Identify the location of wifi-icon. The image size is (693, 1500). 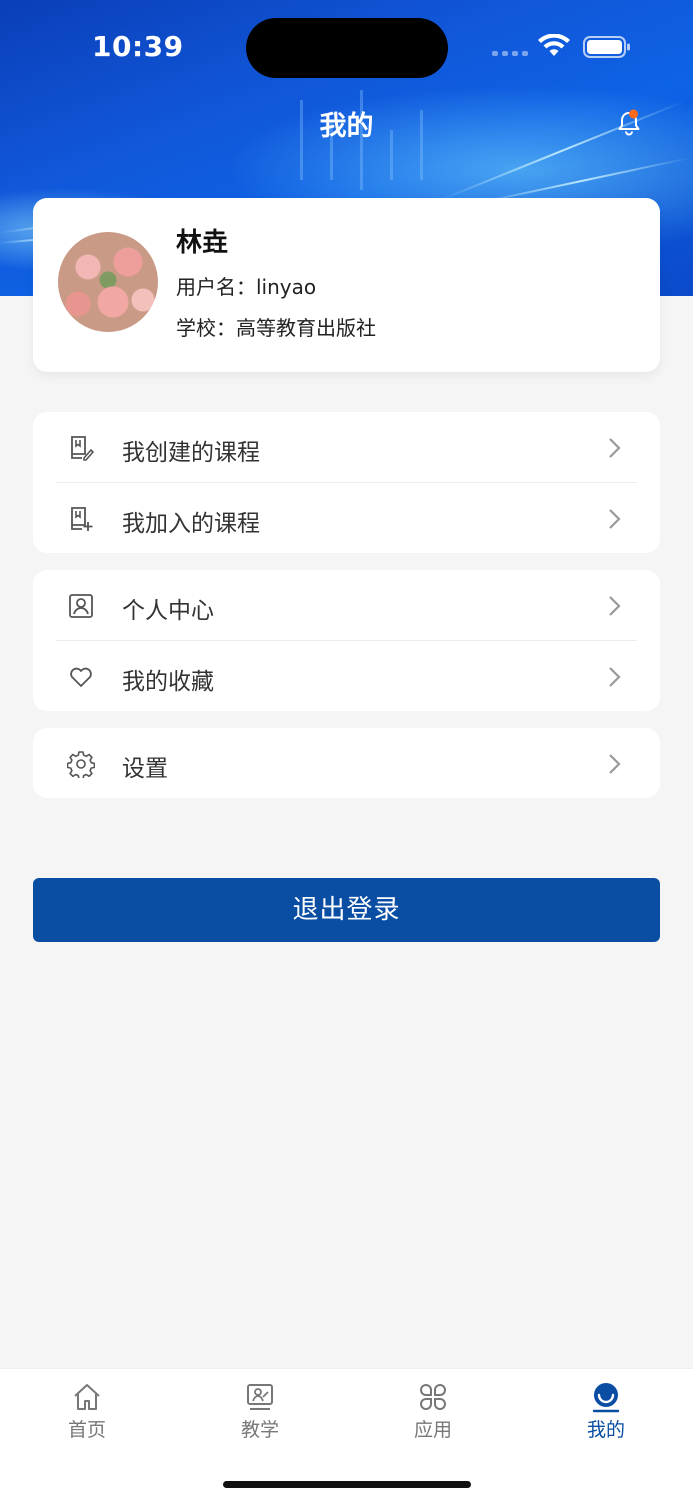
(554, 45).